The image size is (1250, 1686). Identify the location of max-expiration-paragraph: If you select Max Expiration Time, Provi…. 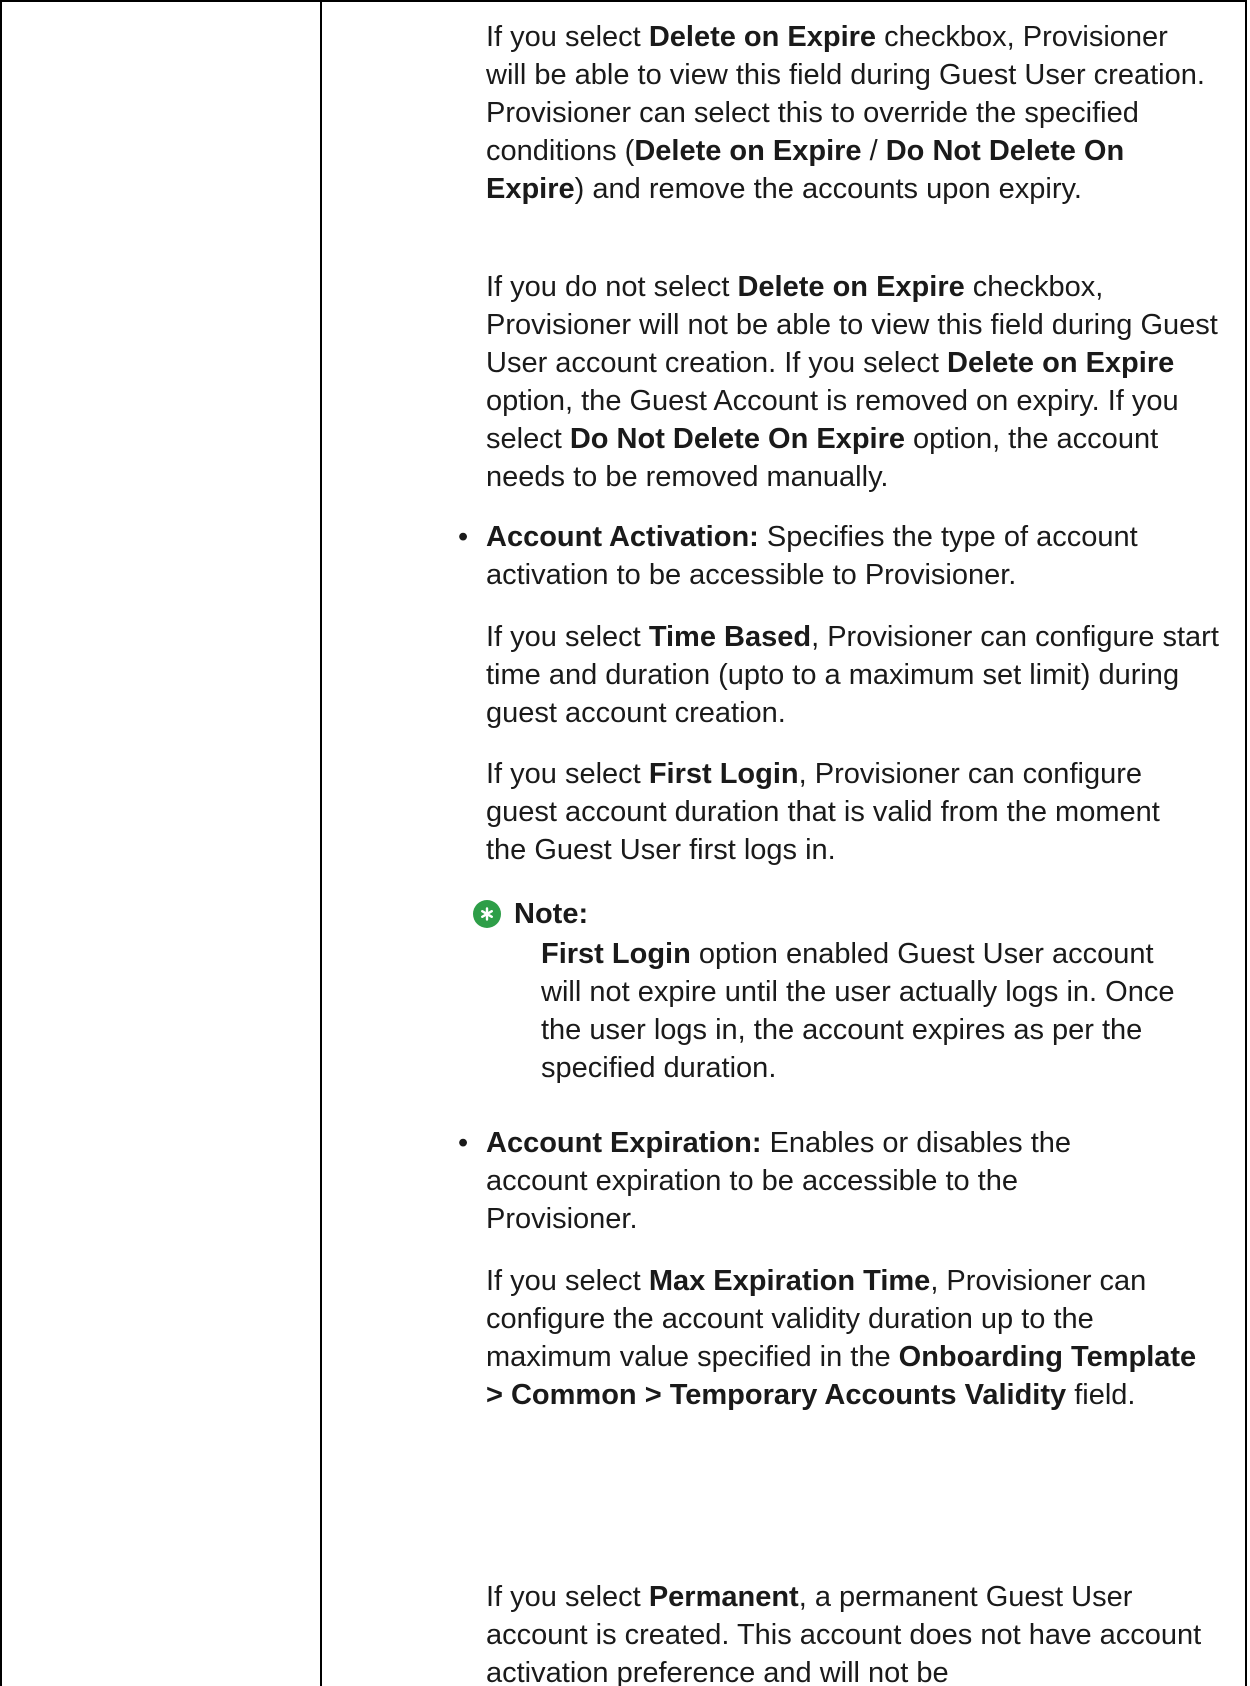
(851, 1338).